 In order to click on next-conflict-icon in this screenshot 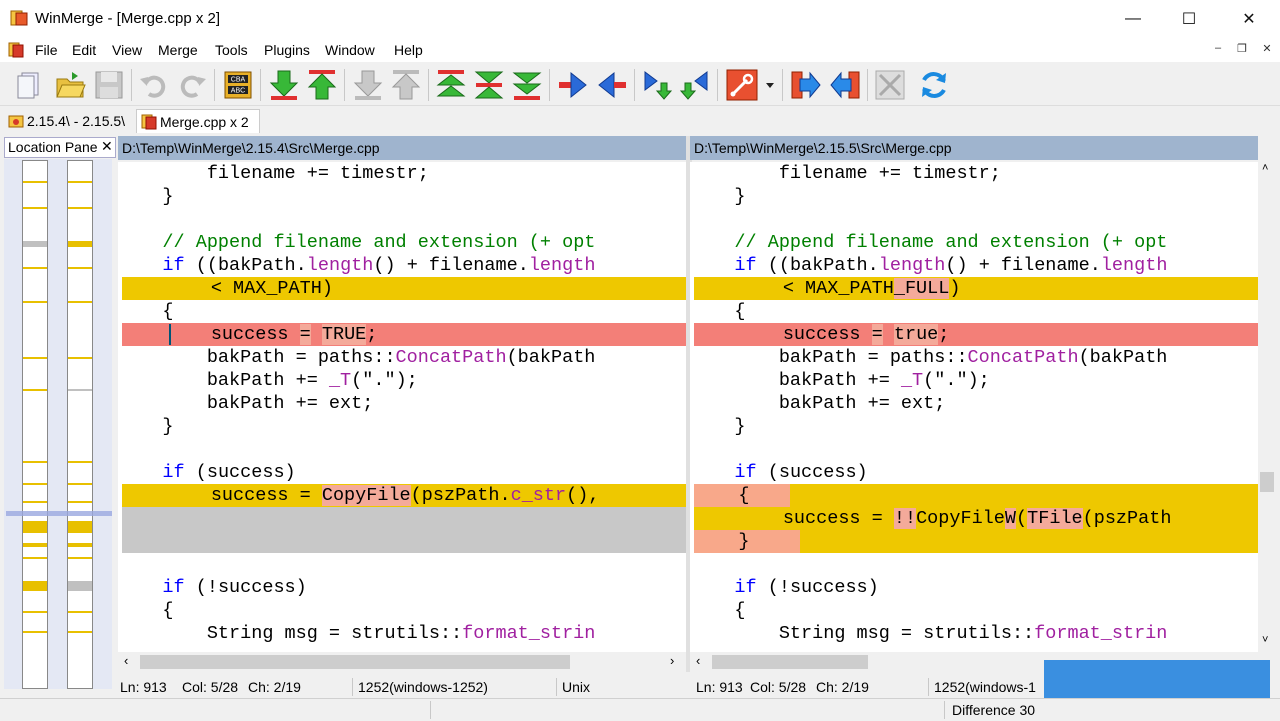, I will do `click(368, 85)`.